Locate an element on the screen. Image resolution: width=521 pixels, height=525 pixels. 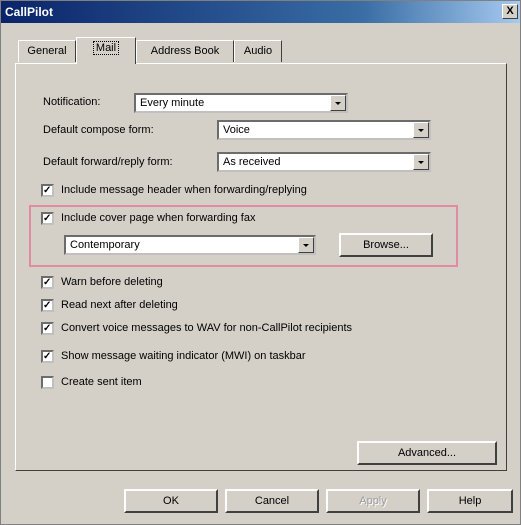
tab-general-label: General is located at coordinates (47, 51).